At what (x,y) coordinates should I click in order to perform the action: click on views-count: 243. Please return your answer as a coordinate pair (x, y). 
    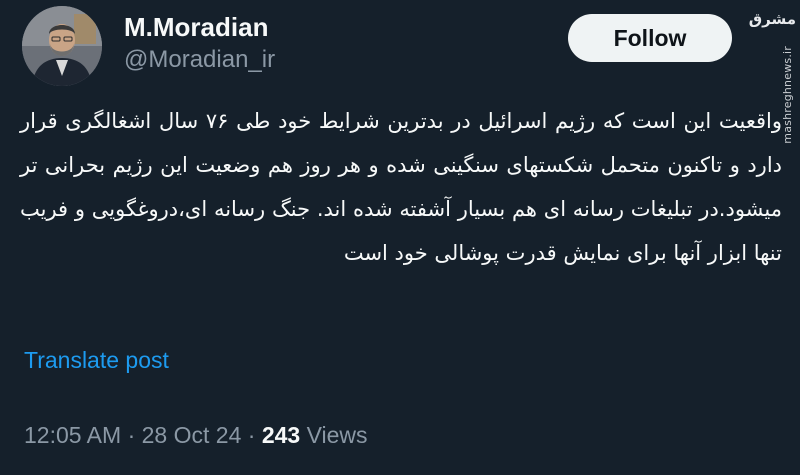
    Looking at the image, I should click on (281, 435).